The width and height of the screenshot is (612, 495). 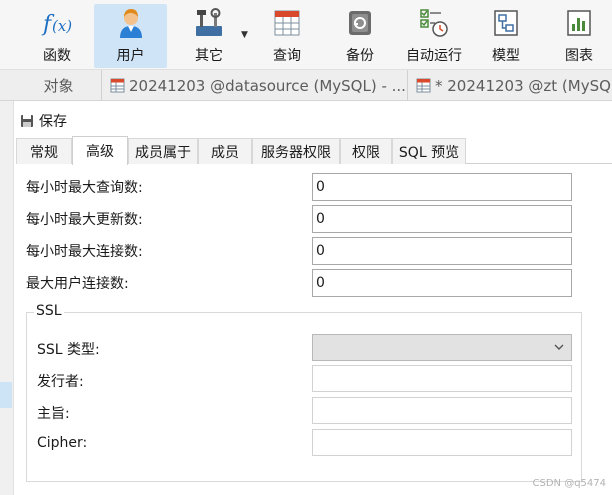 What do you see at coordinates (442, 347) in the screenshot?
I see `ssl-type-select` at bounding box center [442, 347].